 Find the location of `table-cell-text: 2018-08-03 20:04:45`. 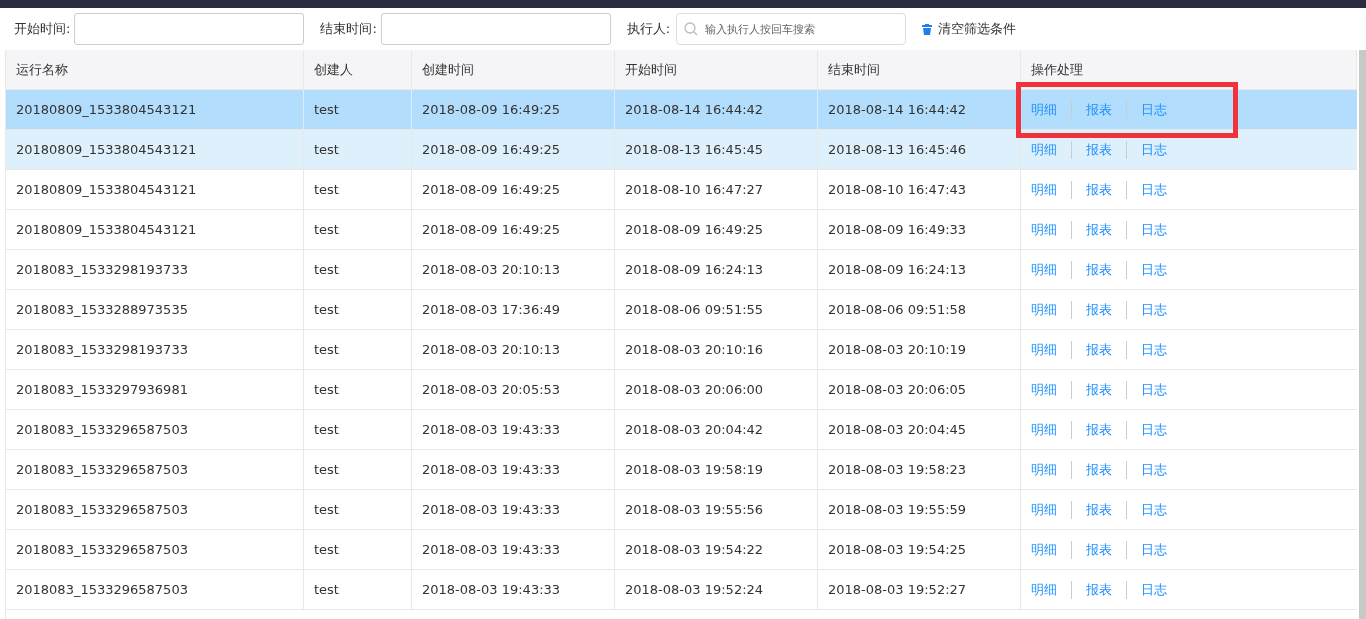

table-cell-text: 2018-08-03 20:04:45 is located at coordinates (897, 429).